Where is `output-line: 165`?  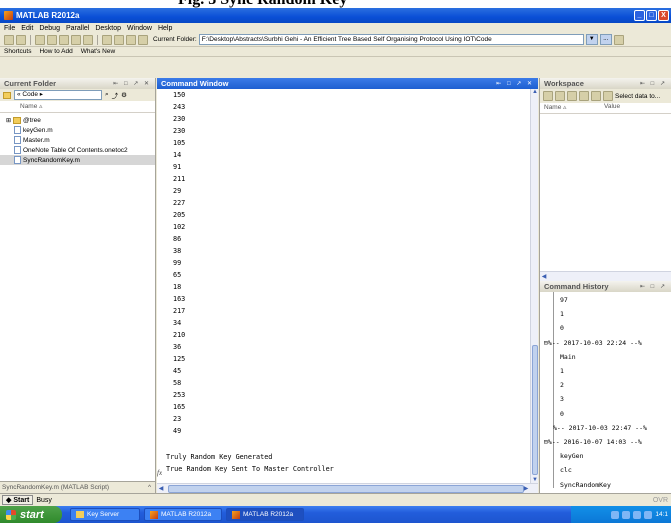
output-line: 165 is located at coordinates (179, 407).